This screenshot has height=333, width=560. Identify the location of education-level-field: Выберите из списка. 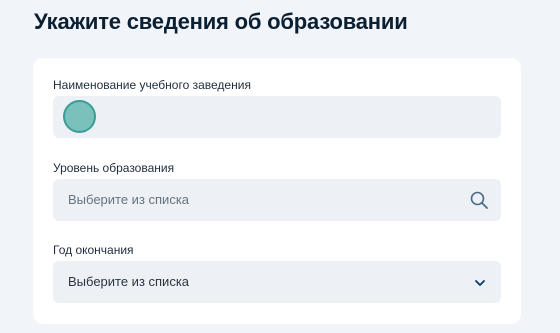
(277, 200).